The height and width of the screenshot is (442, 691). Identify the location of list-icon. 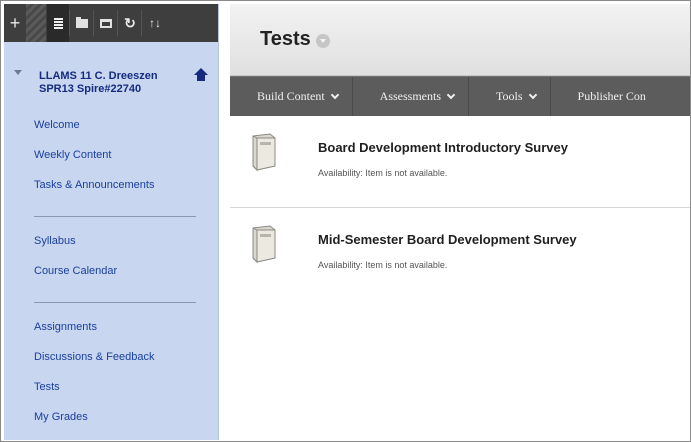
(58, 23).